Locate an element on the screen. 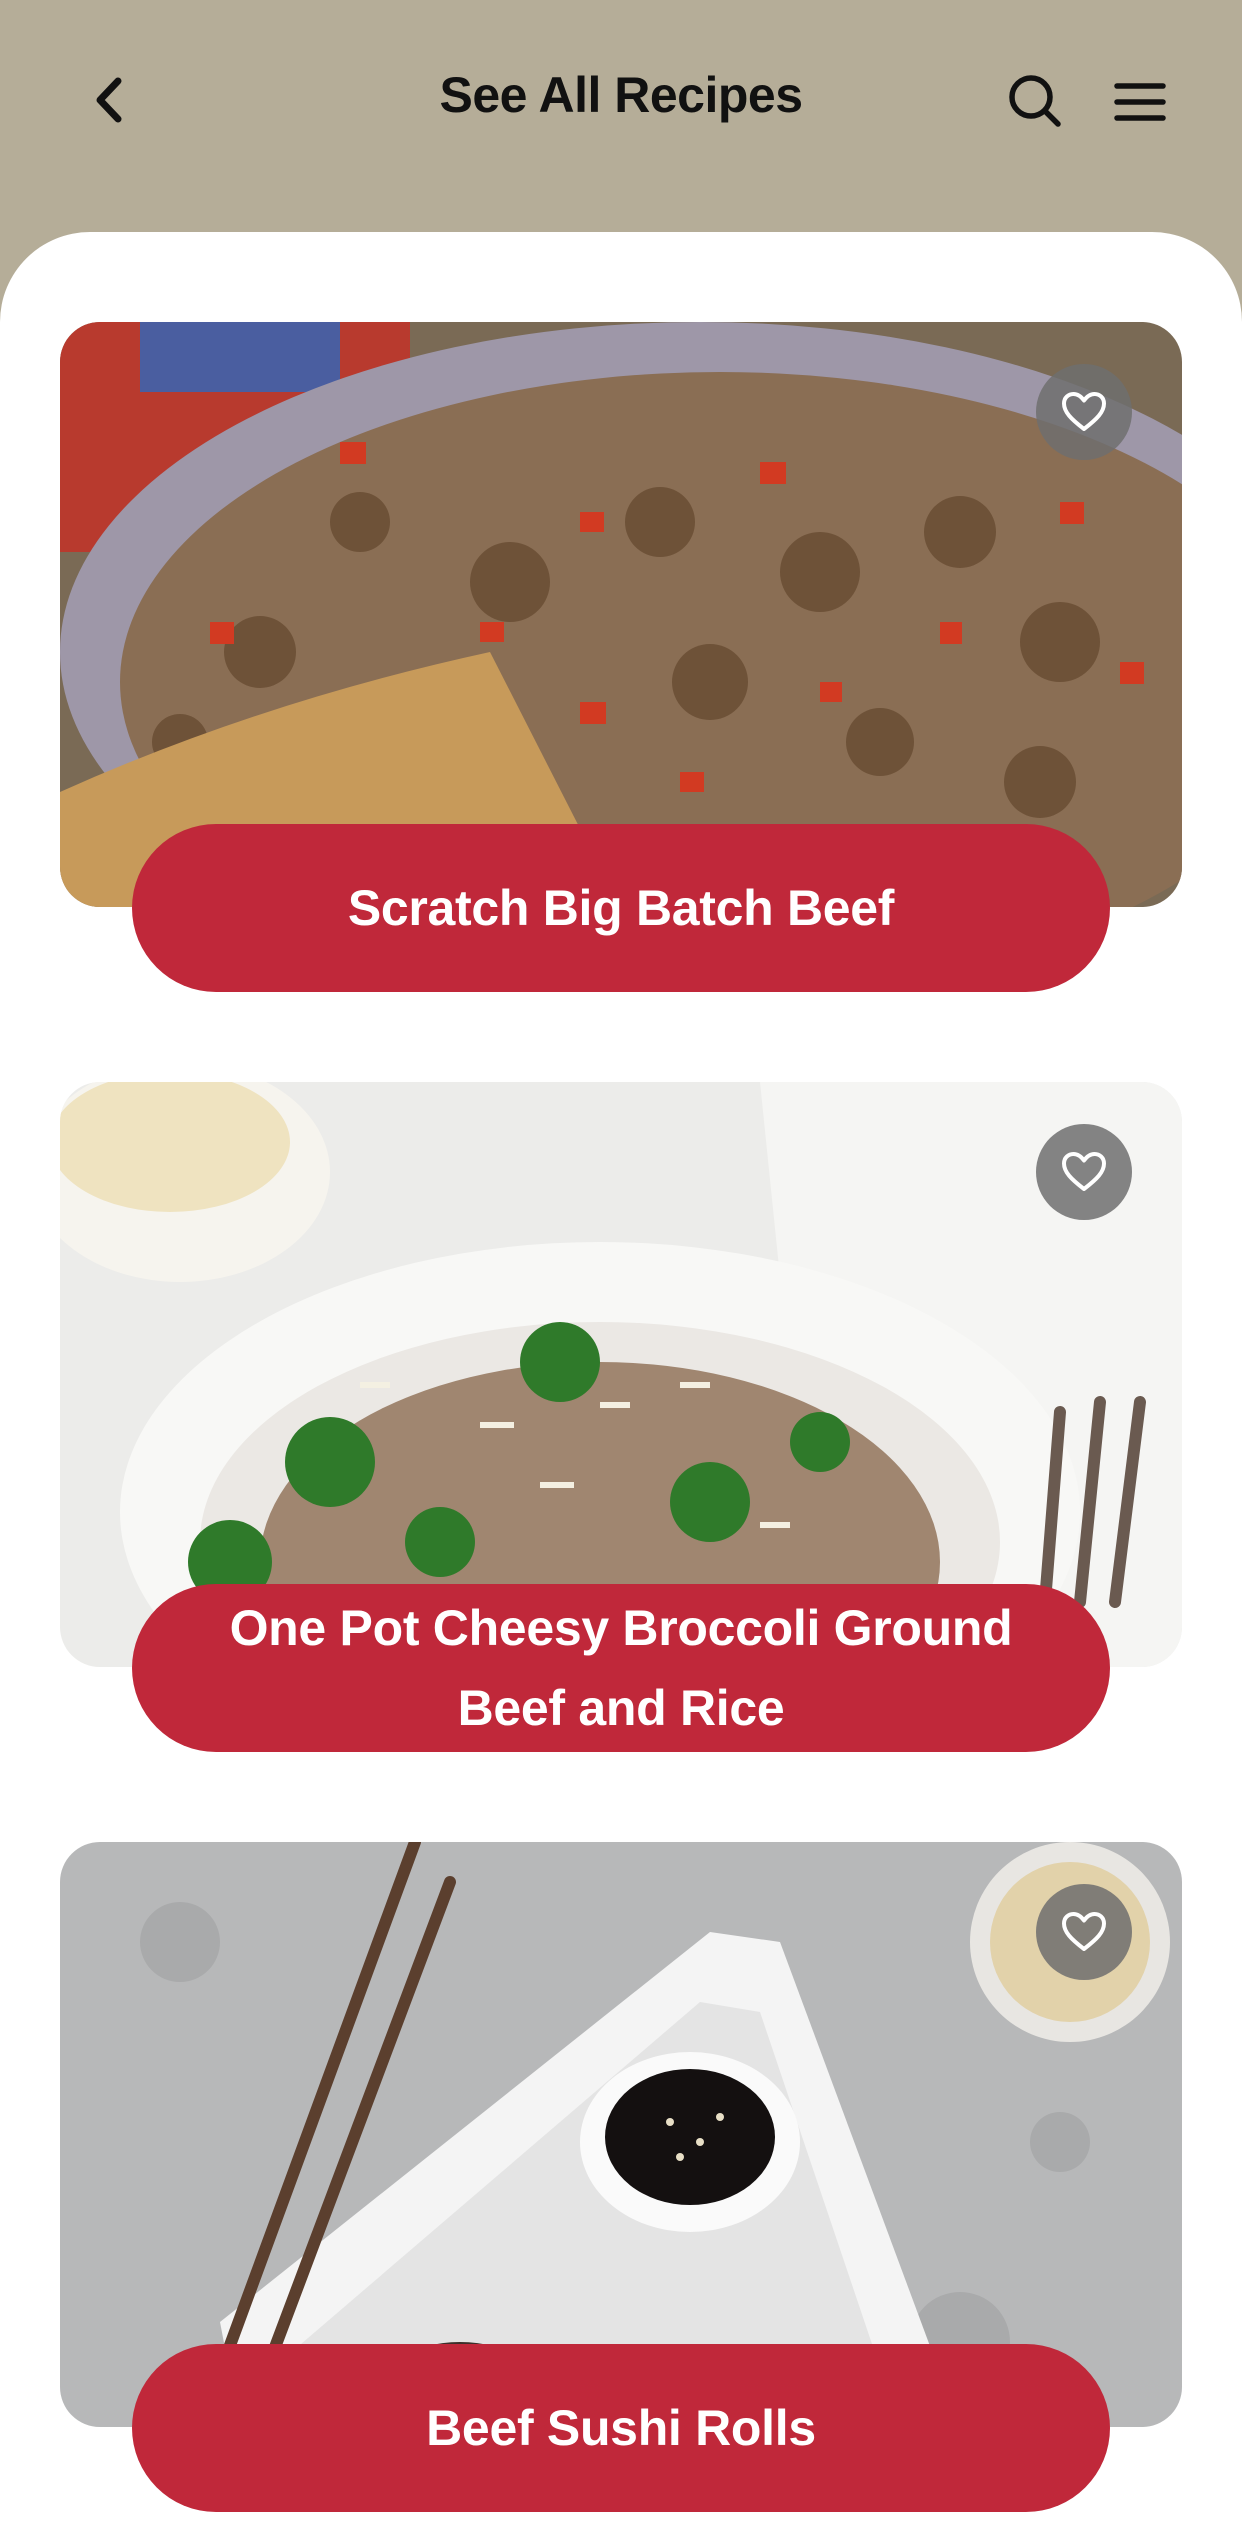  recipe-title: Scratch Big Batch Beef is located at coordinates (621, 908).